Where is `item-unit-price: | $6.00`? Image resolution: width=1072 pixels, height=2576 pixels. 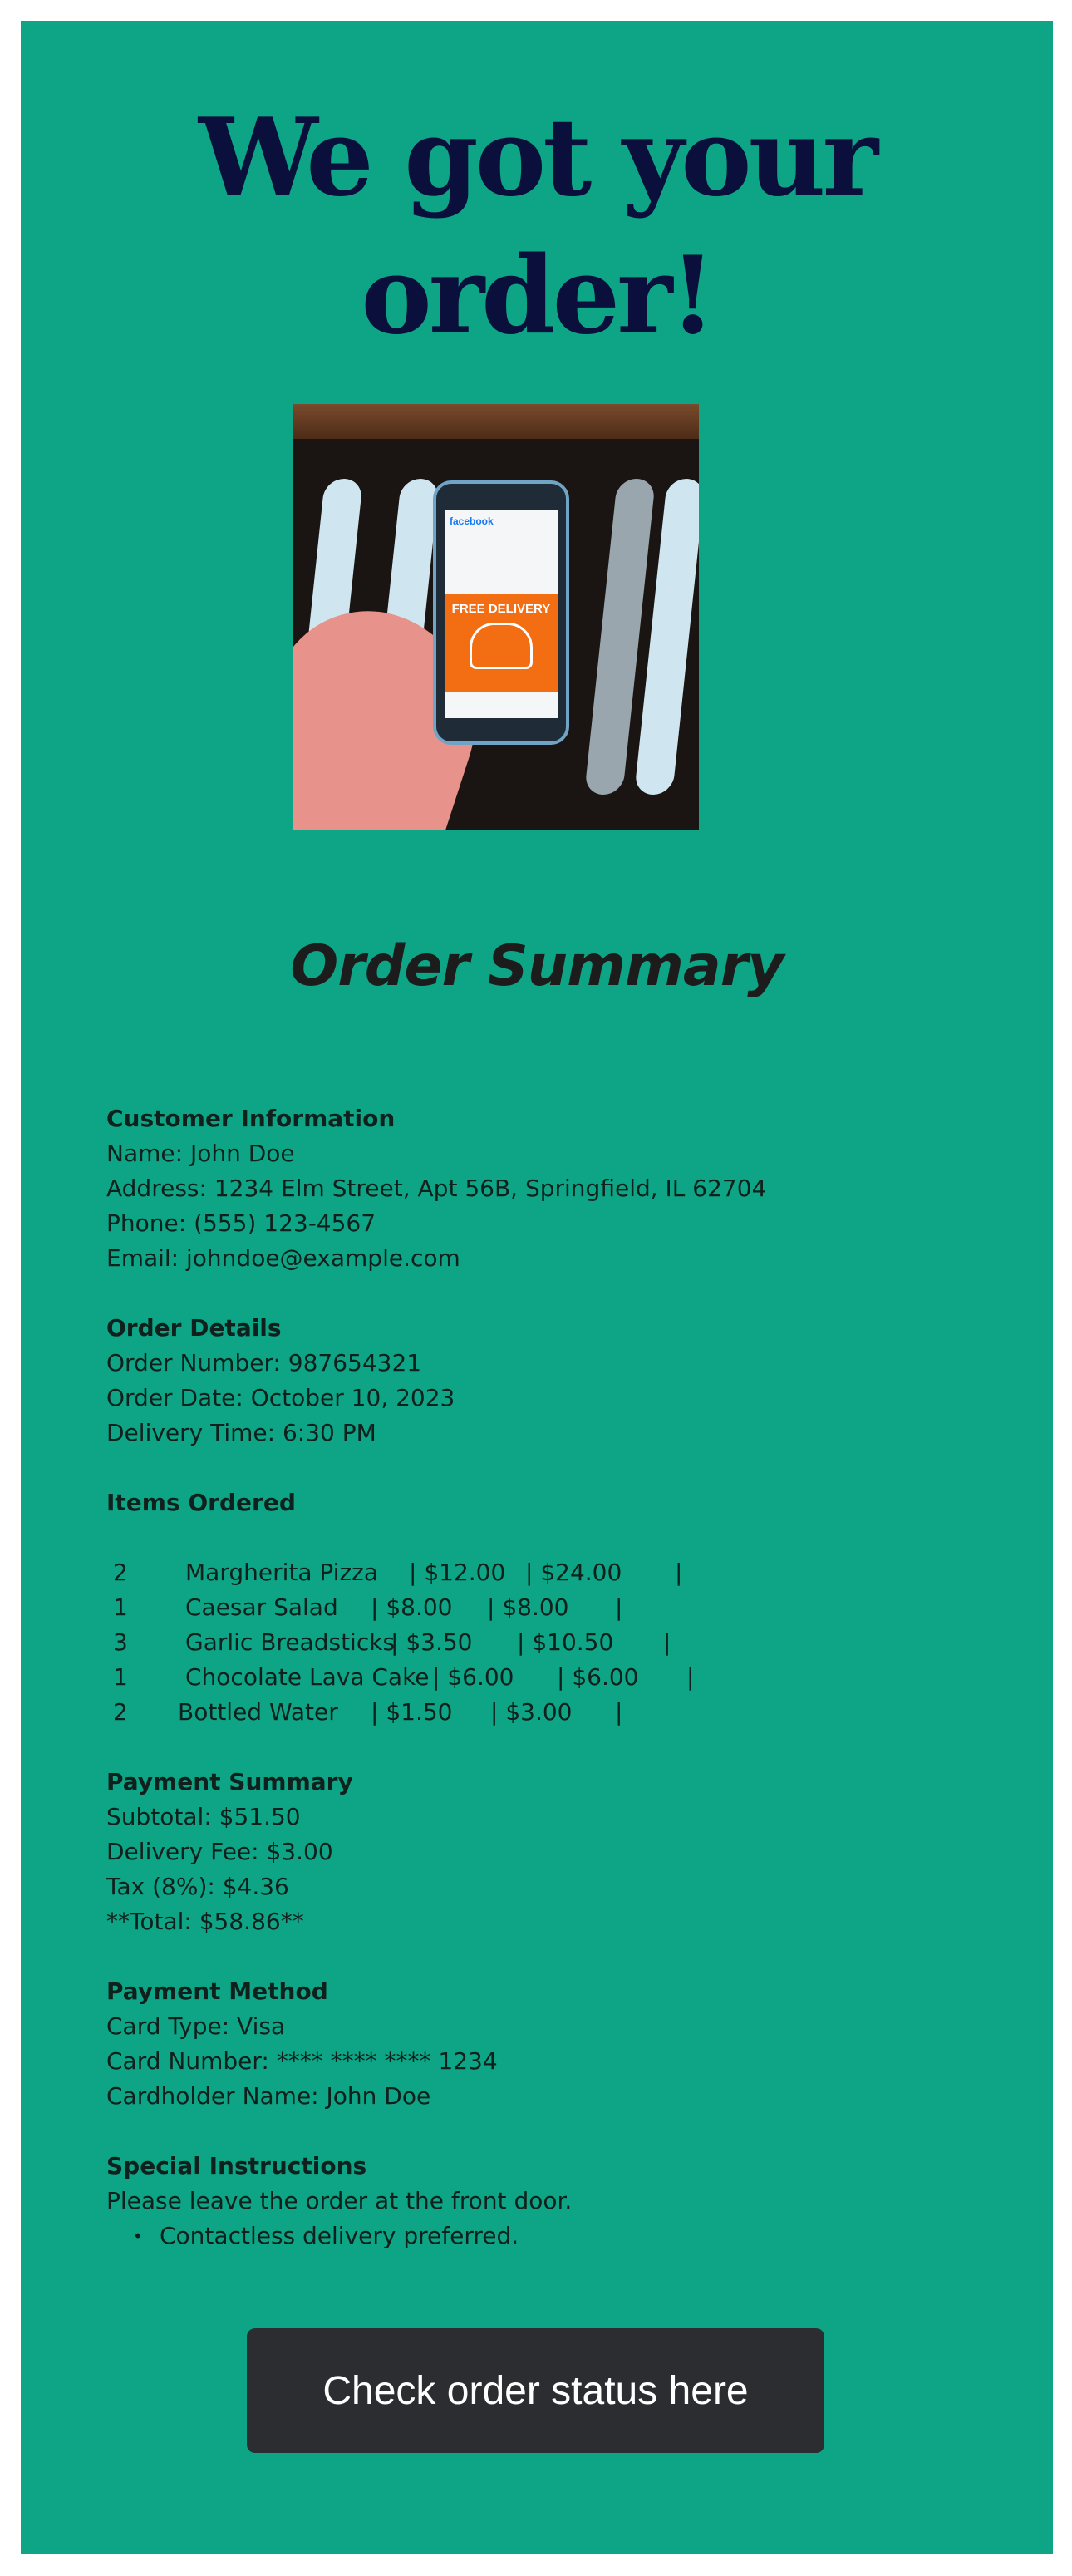
item-unit-price: | $6.00 is located at coordinates (473, 1677).